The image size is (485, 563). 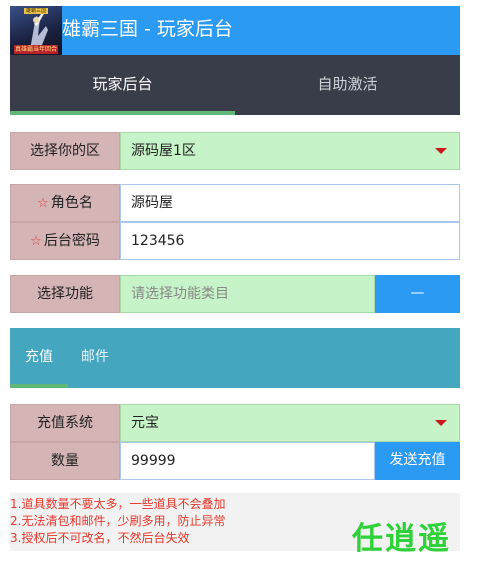 I want to click on recharge-system-label: 充值系统, so click(x=65, y=423).